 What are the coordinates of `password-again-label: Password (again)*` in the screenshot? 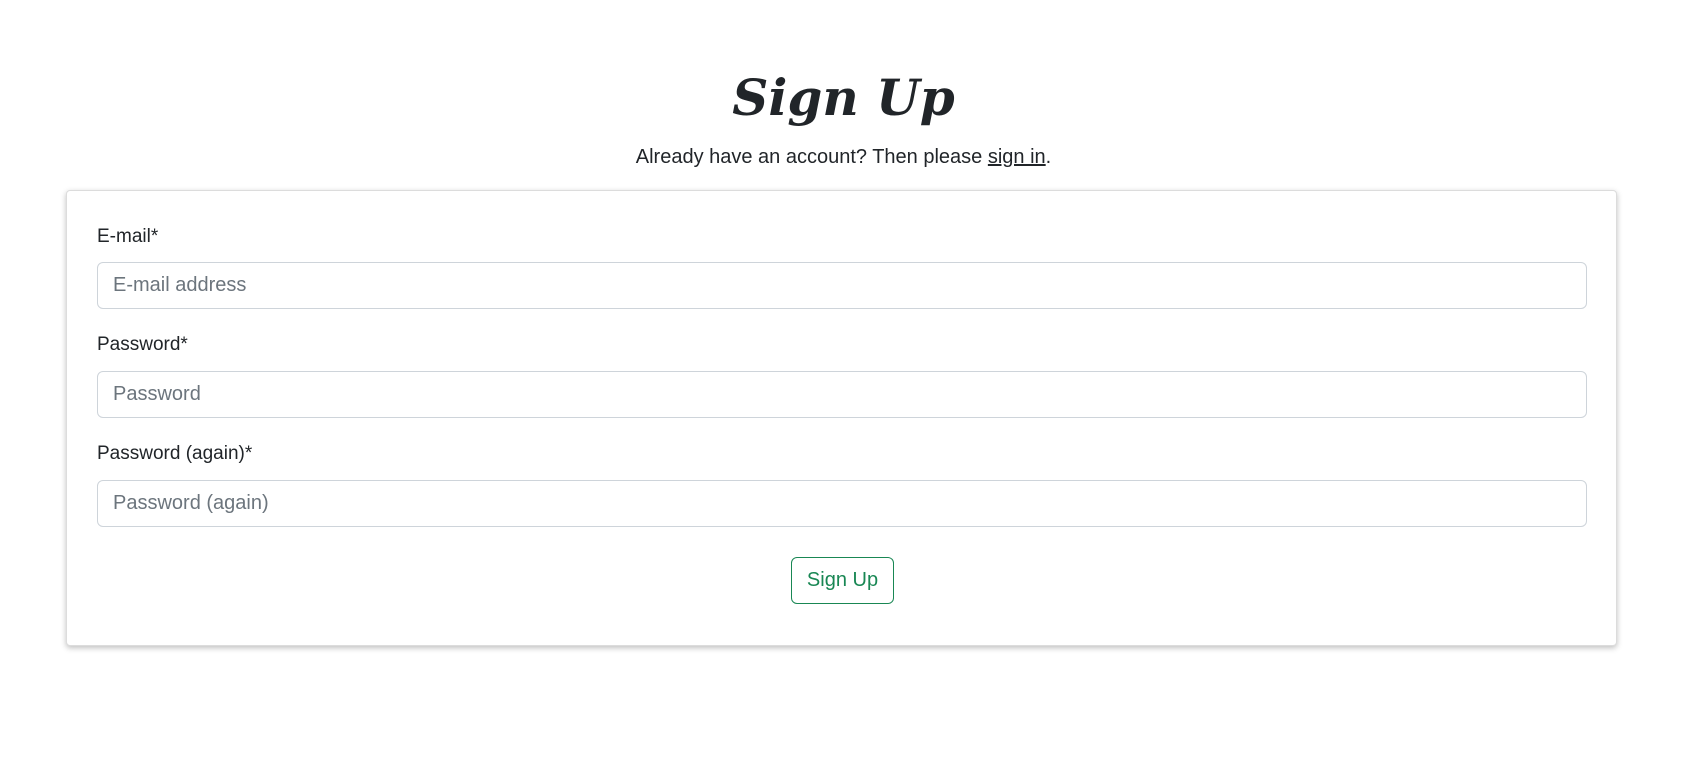 It's located at (175, 453).